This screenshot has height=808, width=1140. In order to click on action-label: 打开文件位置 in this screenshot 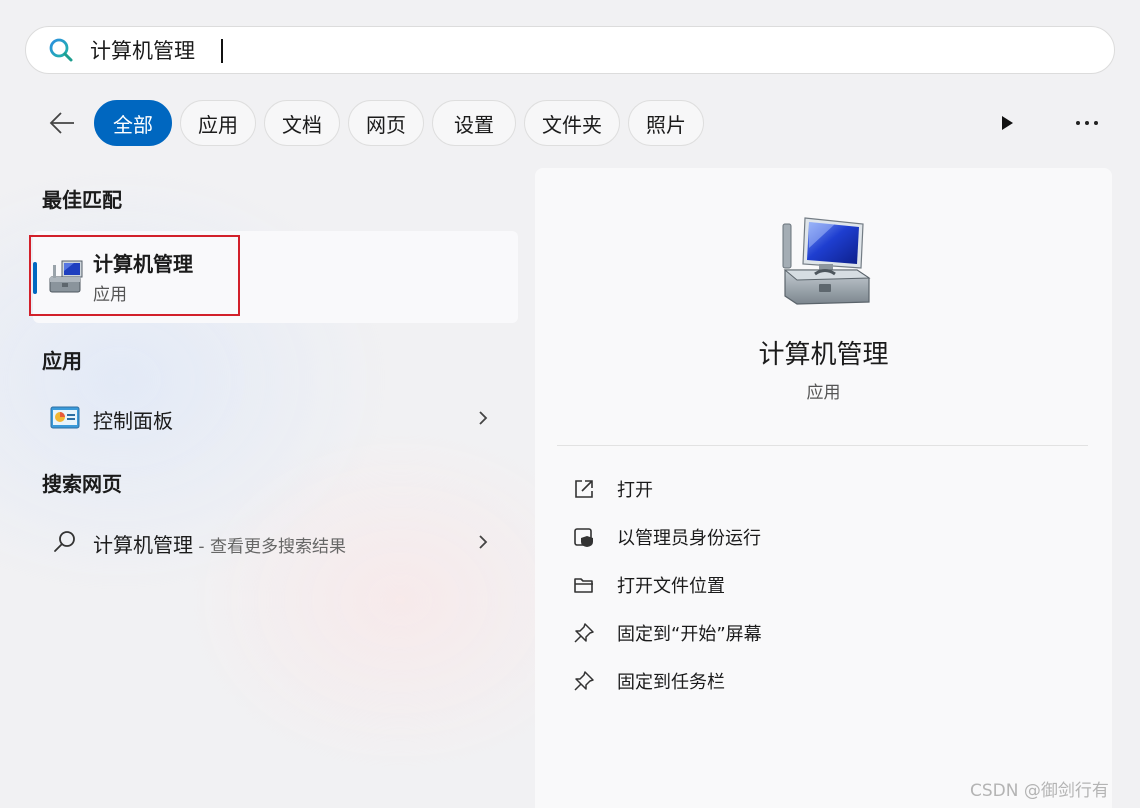, I will do `click(671, 586)`.